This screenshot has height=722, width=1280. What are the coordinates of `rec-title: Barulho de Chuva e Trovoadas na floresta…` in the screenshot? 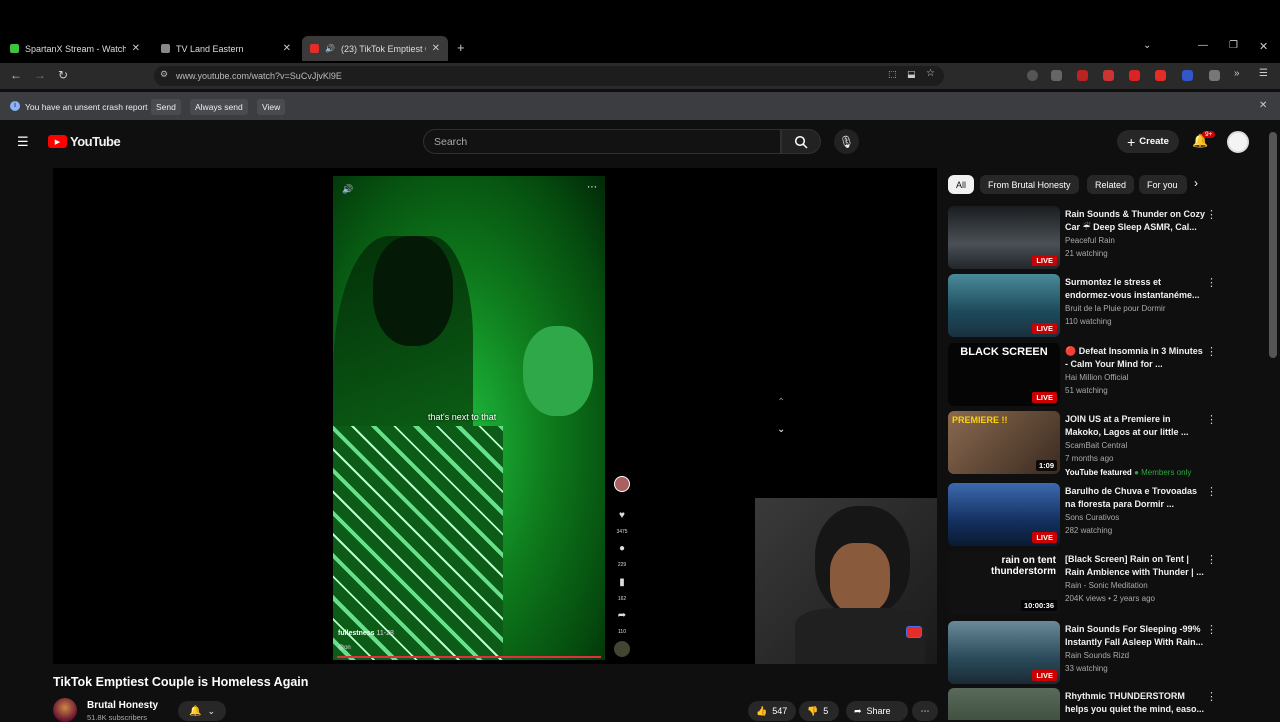 It's located at (1135, 498).